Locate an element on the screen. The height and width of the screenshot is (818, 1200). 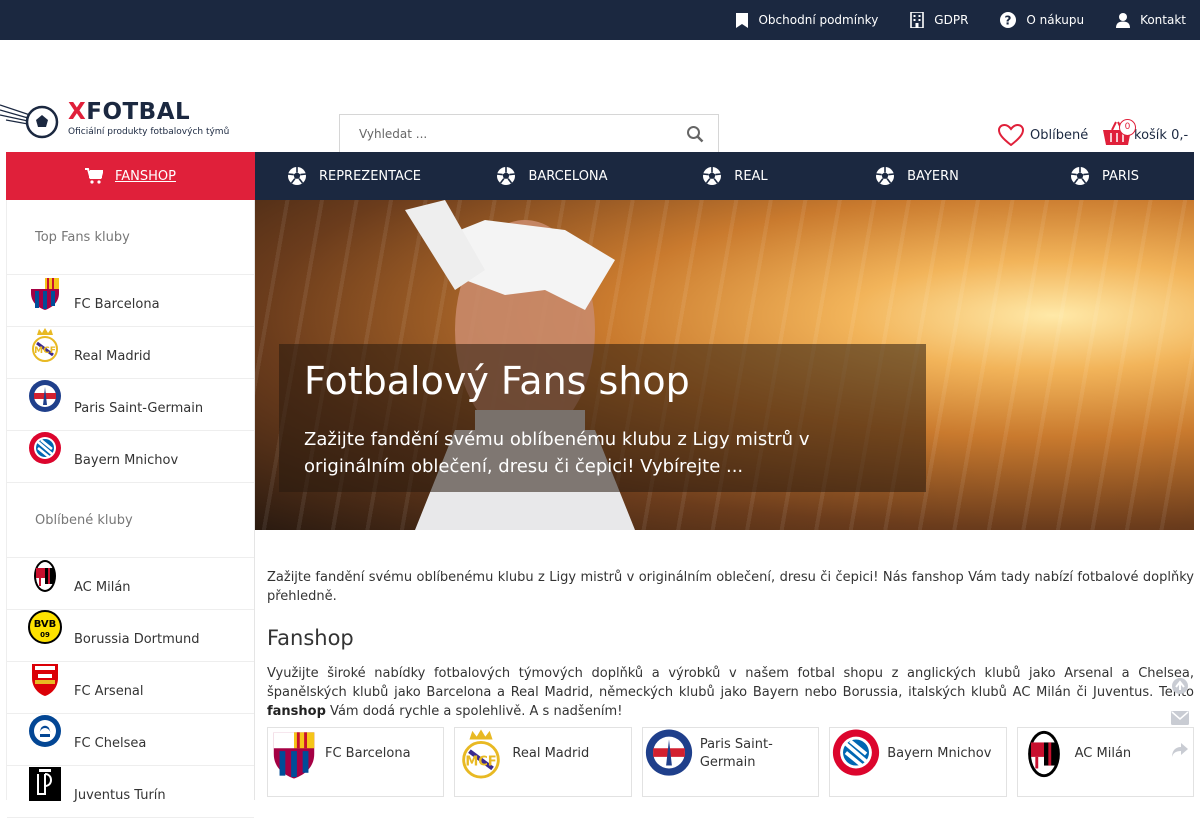
club-card-label: FC Barcelona is located at coordinates (368, 753).